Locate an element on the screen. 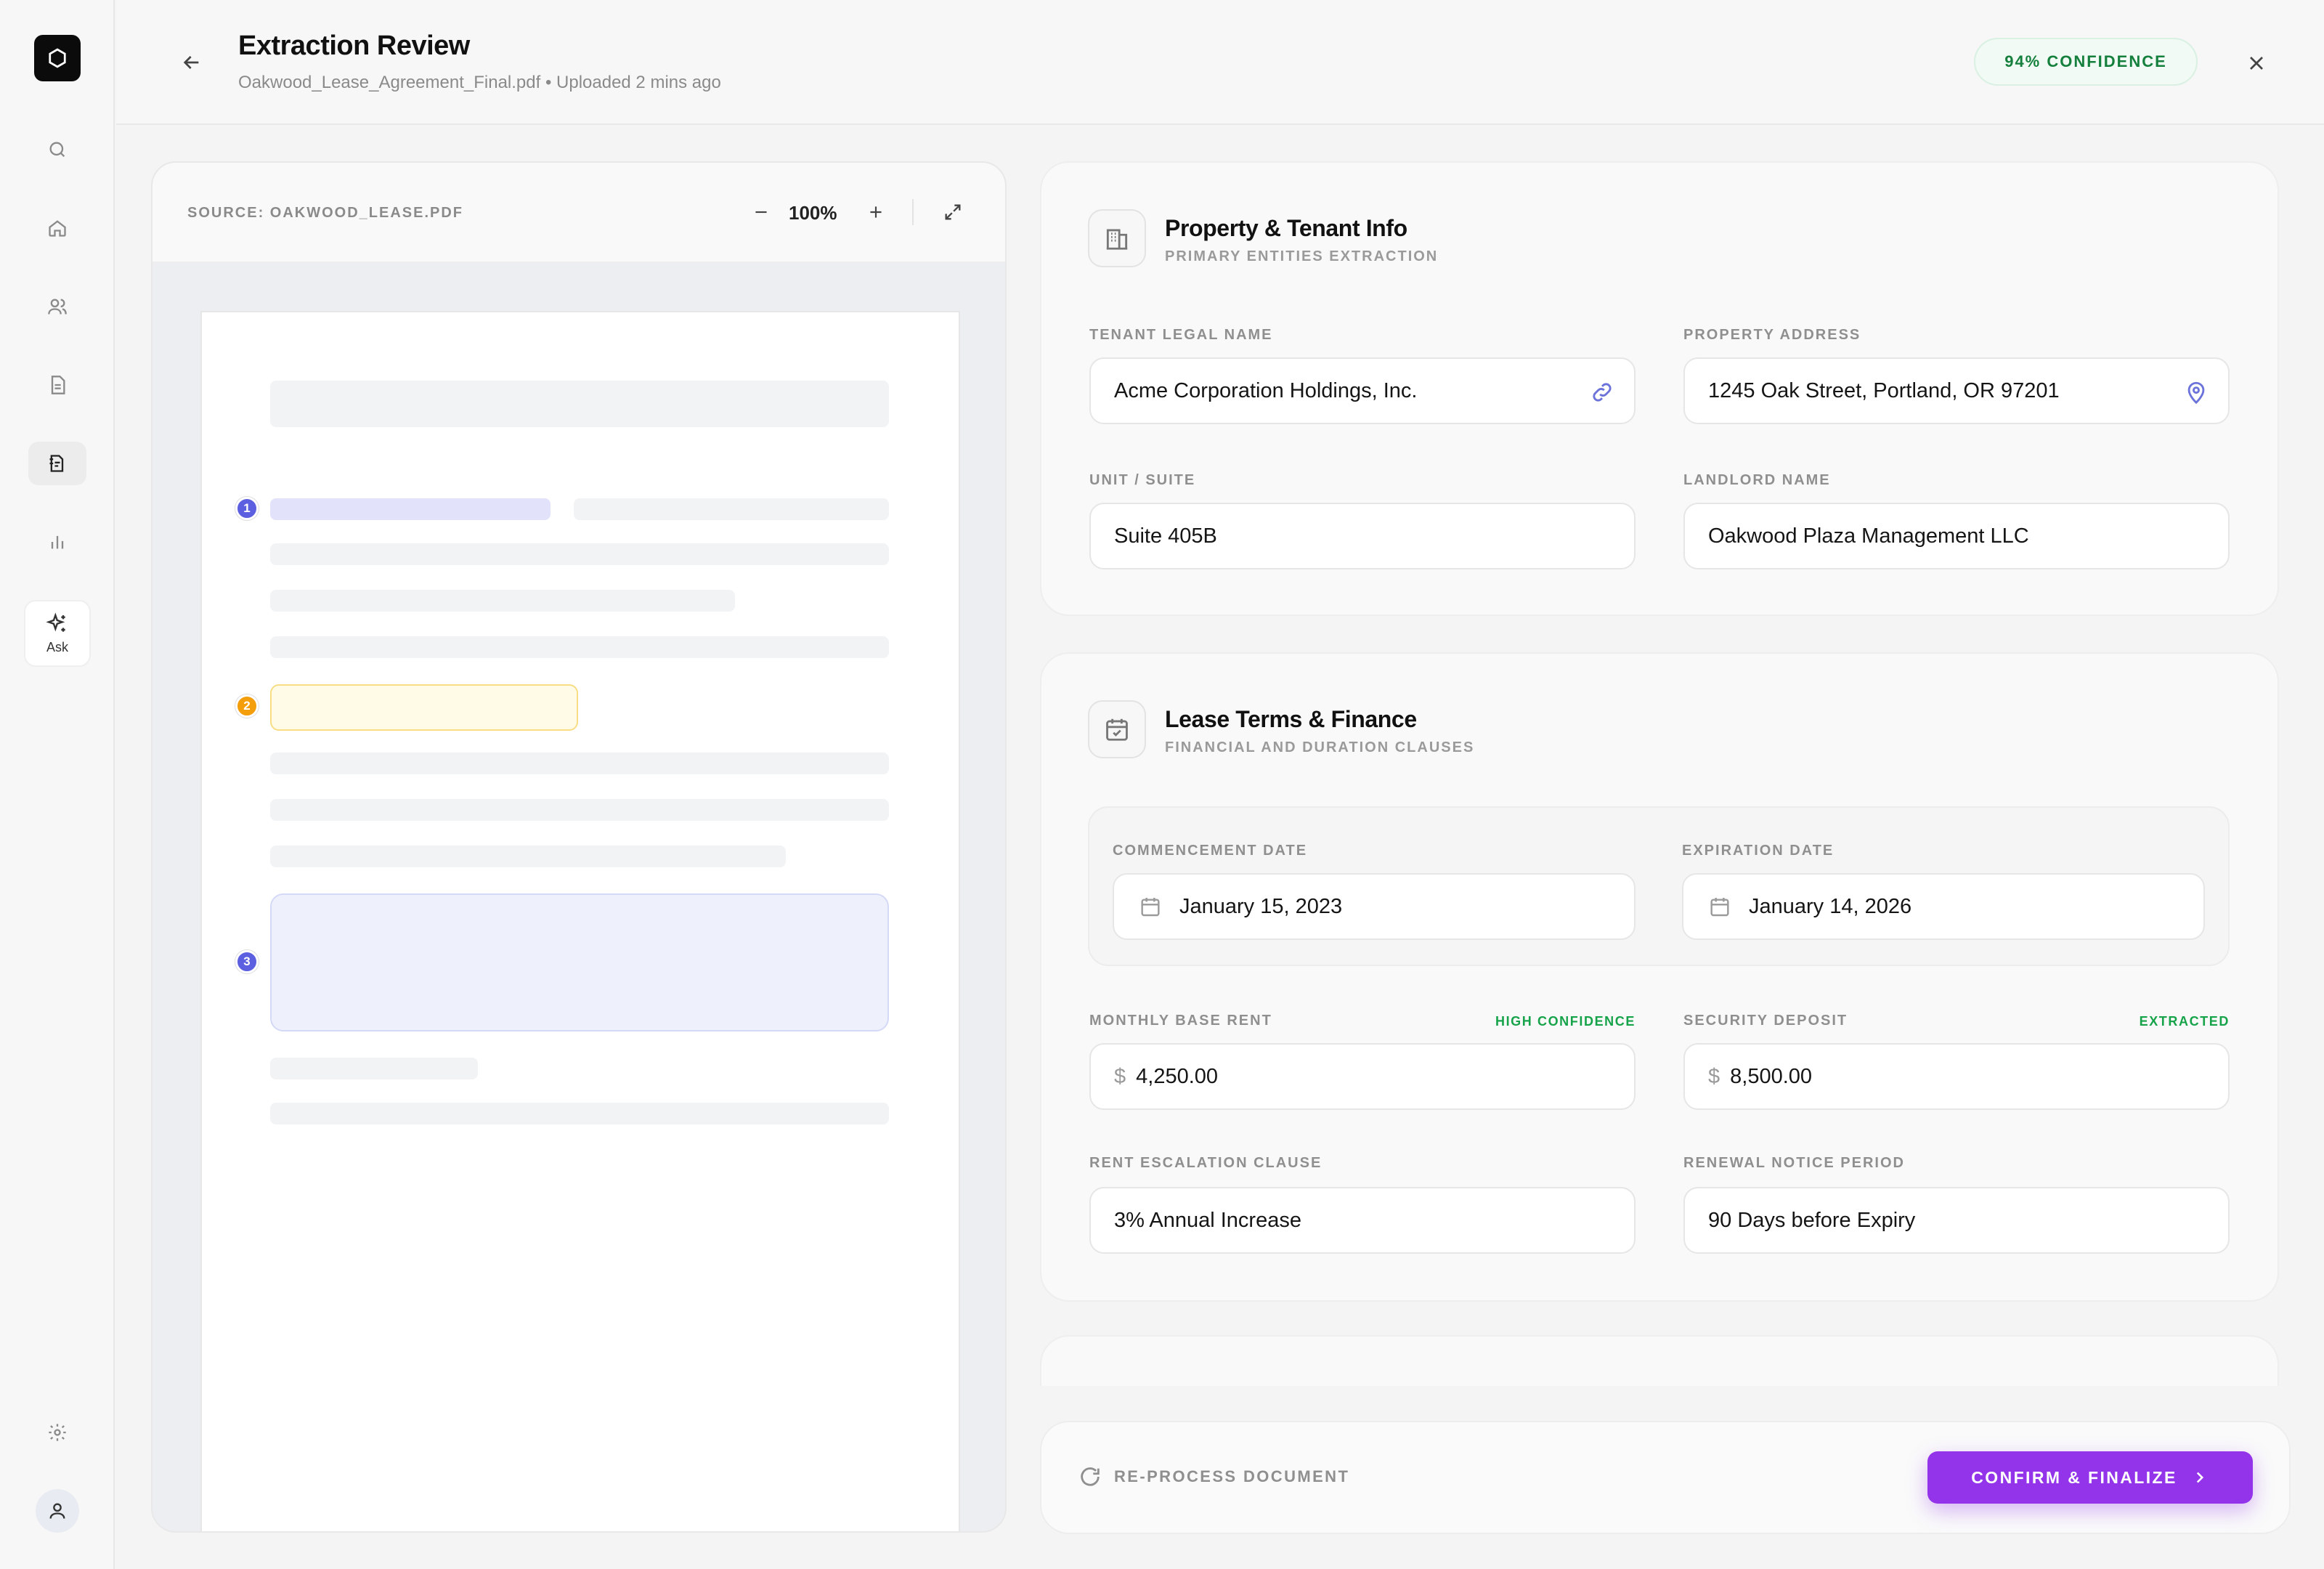  settings-icon is located at coordinates (57, 1432).